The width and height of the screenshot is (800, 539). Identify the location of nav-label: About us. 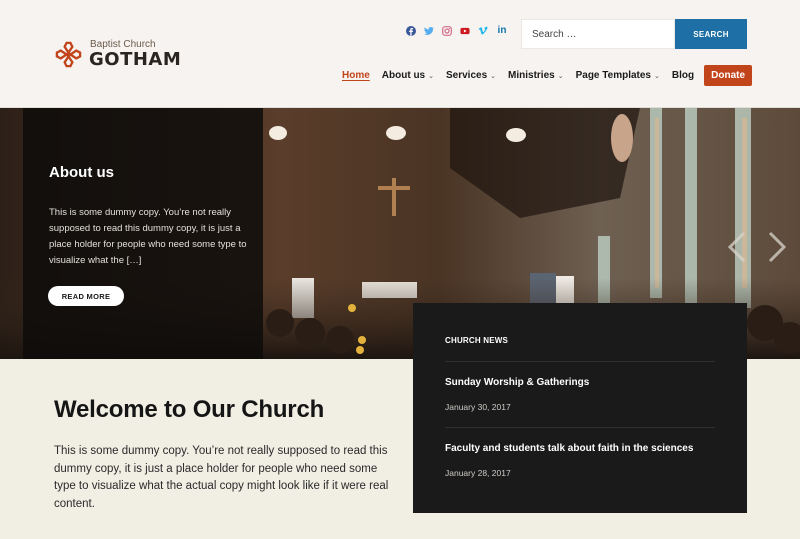
(403, 75).